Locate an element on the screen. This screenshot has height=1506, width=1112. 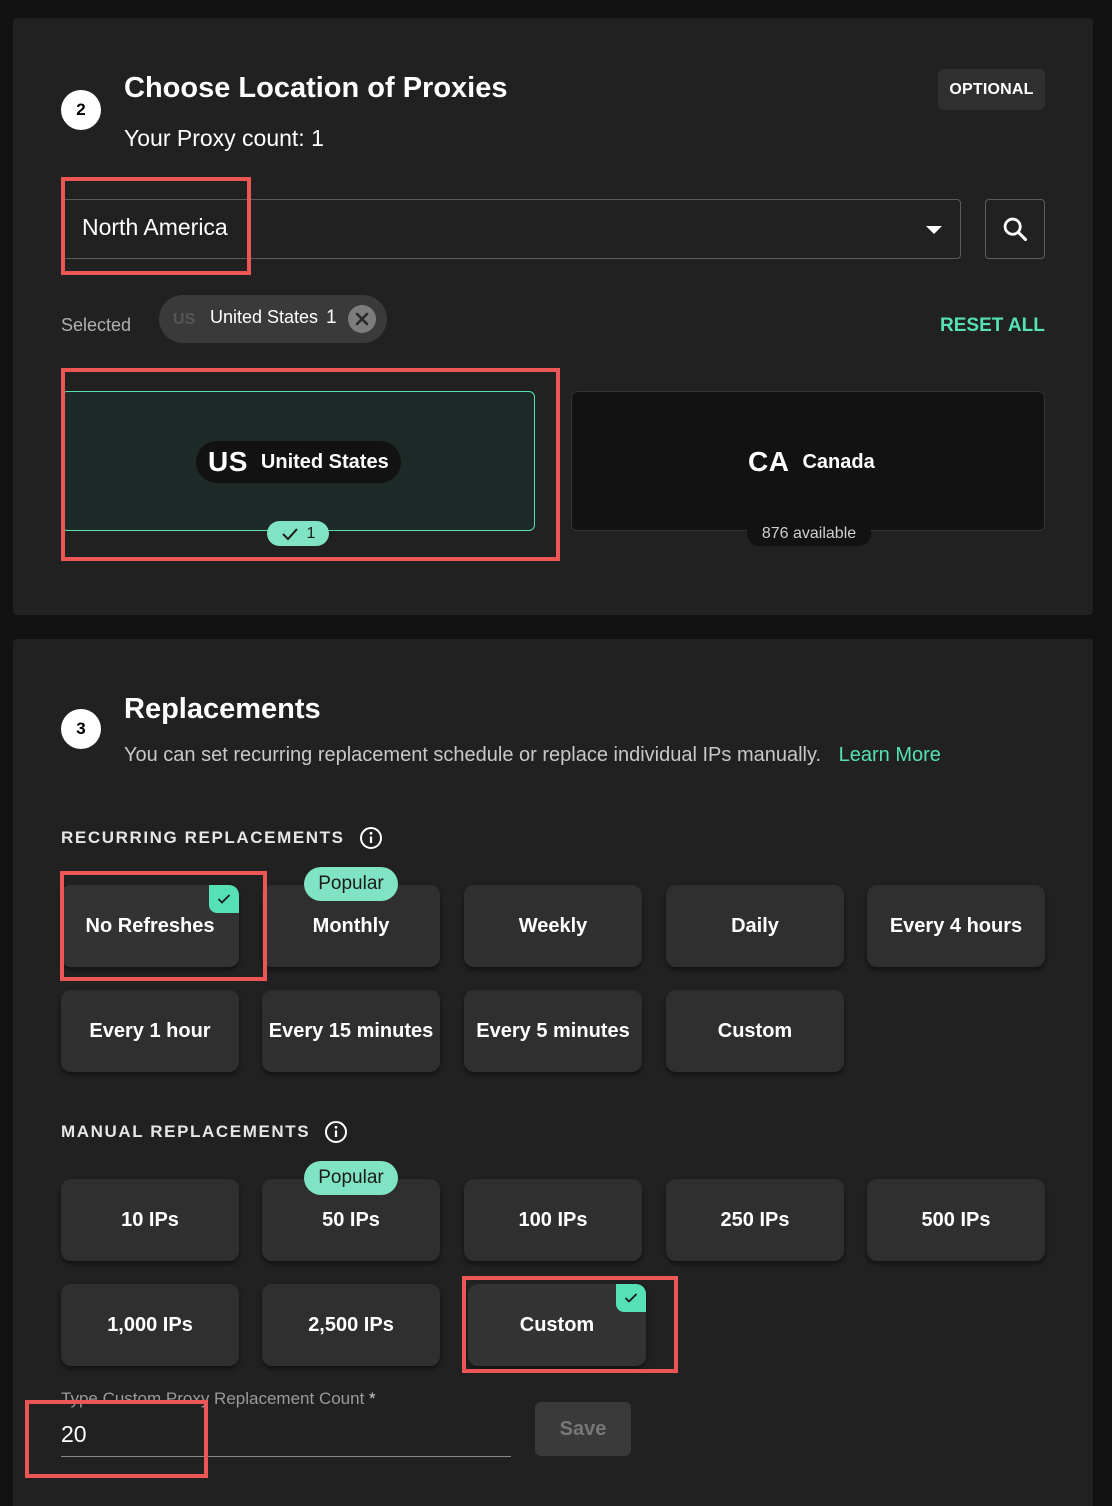
country-card-ca: CA Canada 876 available is located at coordinates (808, 468).